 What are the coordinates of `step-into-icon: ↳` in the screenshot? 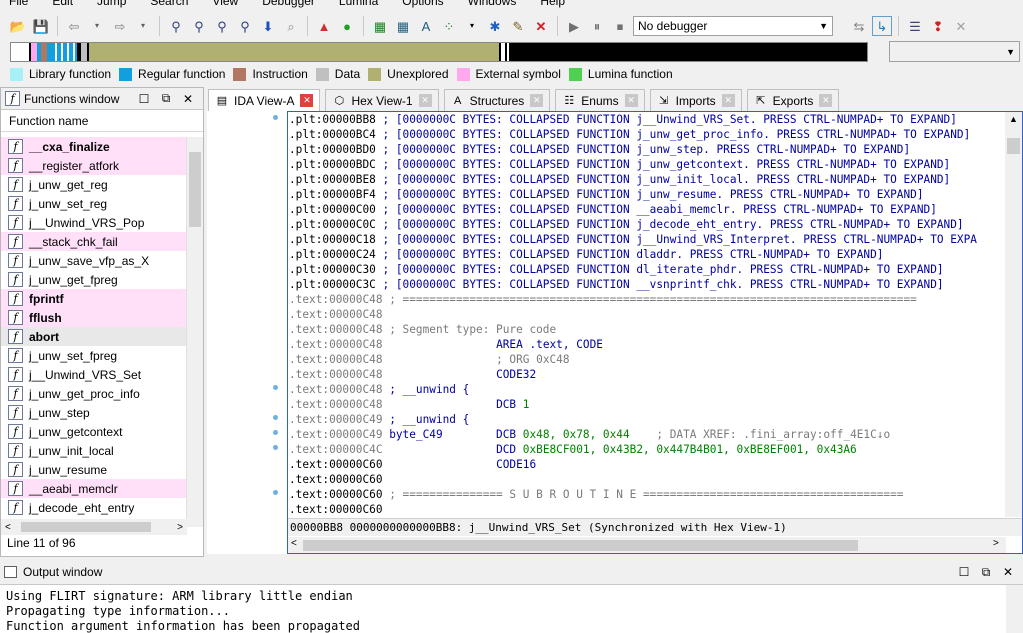 It's located at (882, 26).